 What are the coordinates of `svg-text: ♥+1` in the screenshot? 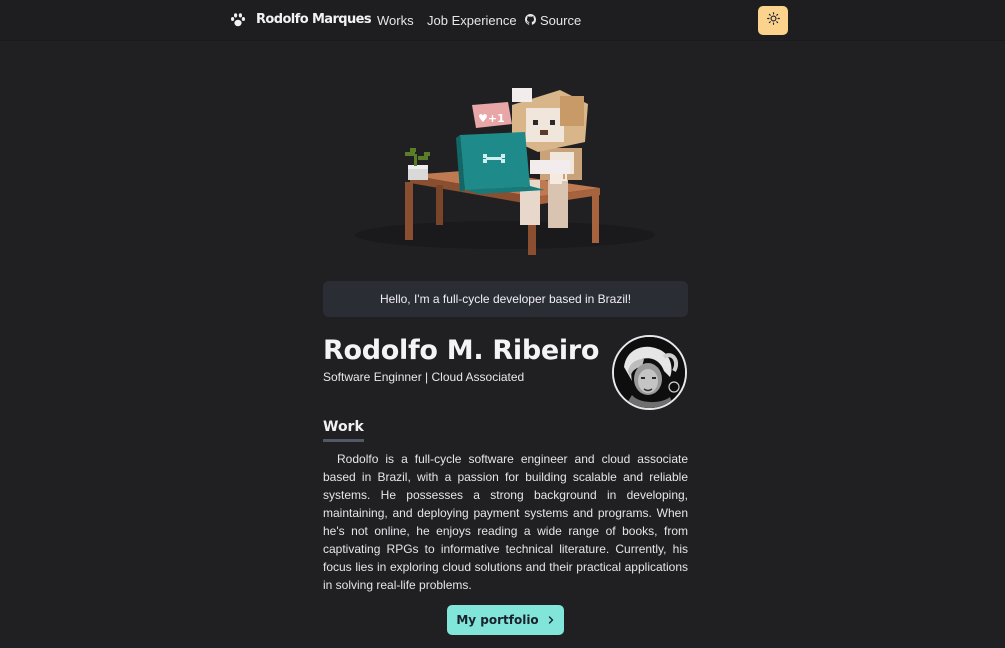 It's located at (491, 118).